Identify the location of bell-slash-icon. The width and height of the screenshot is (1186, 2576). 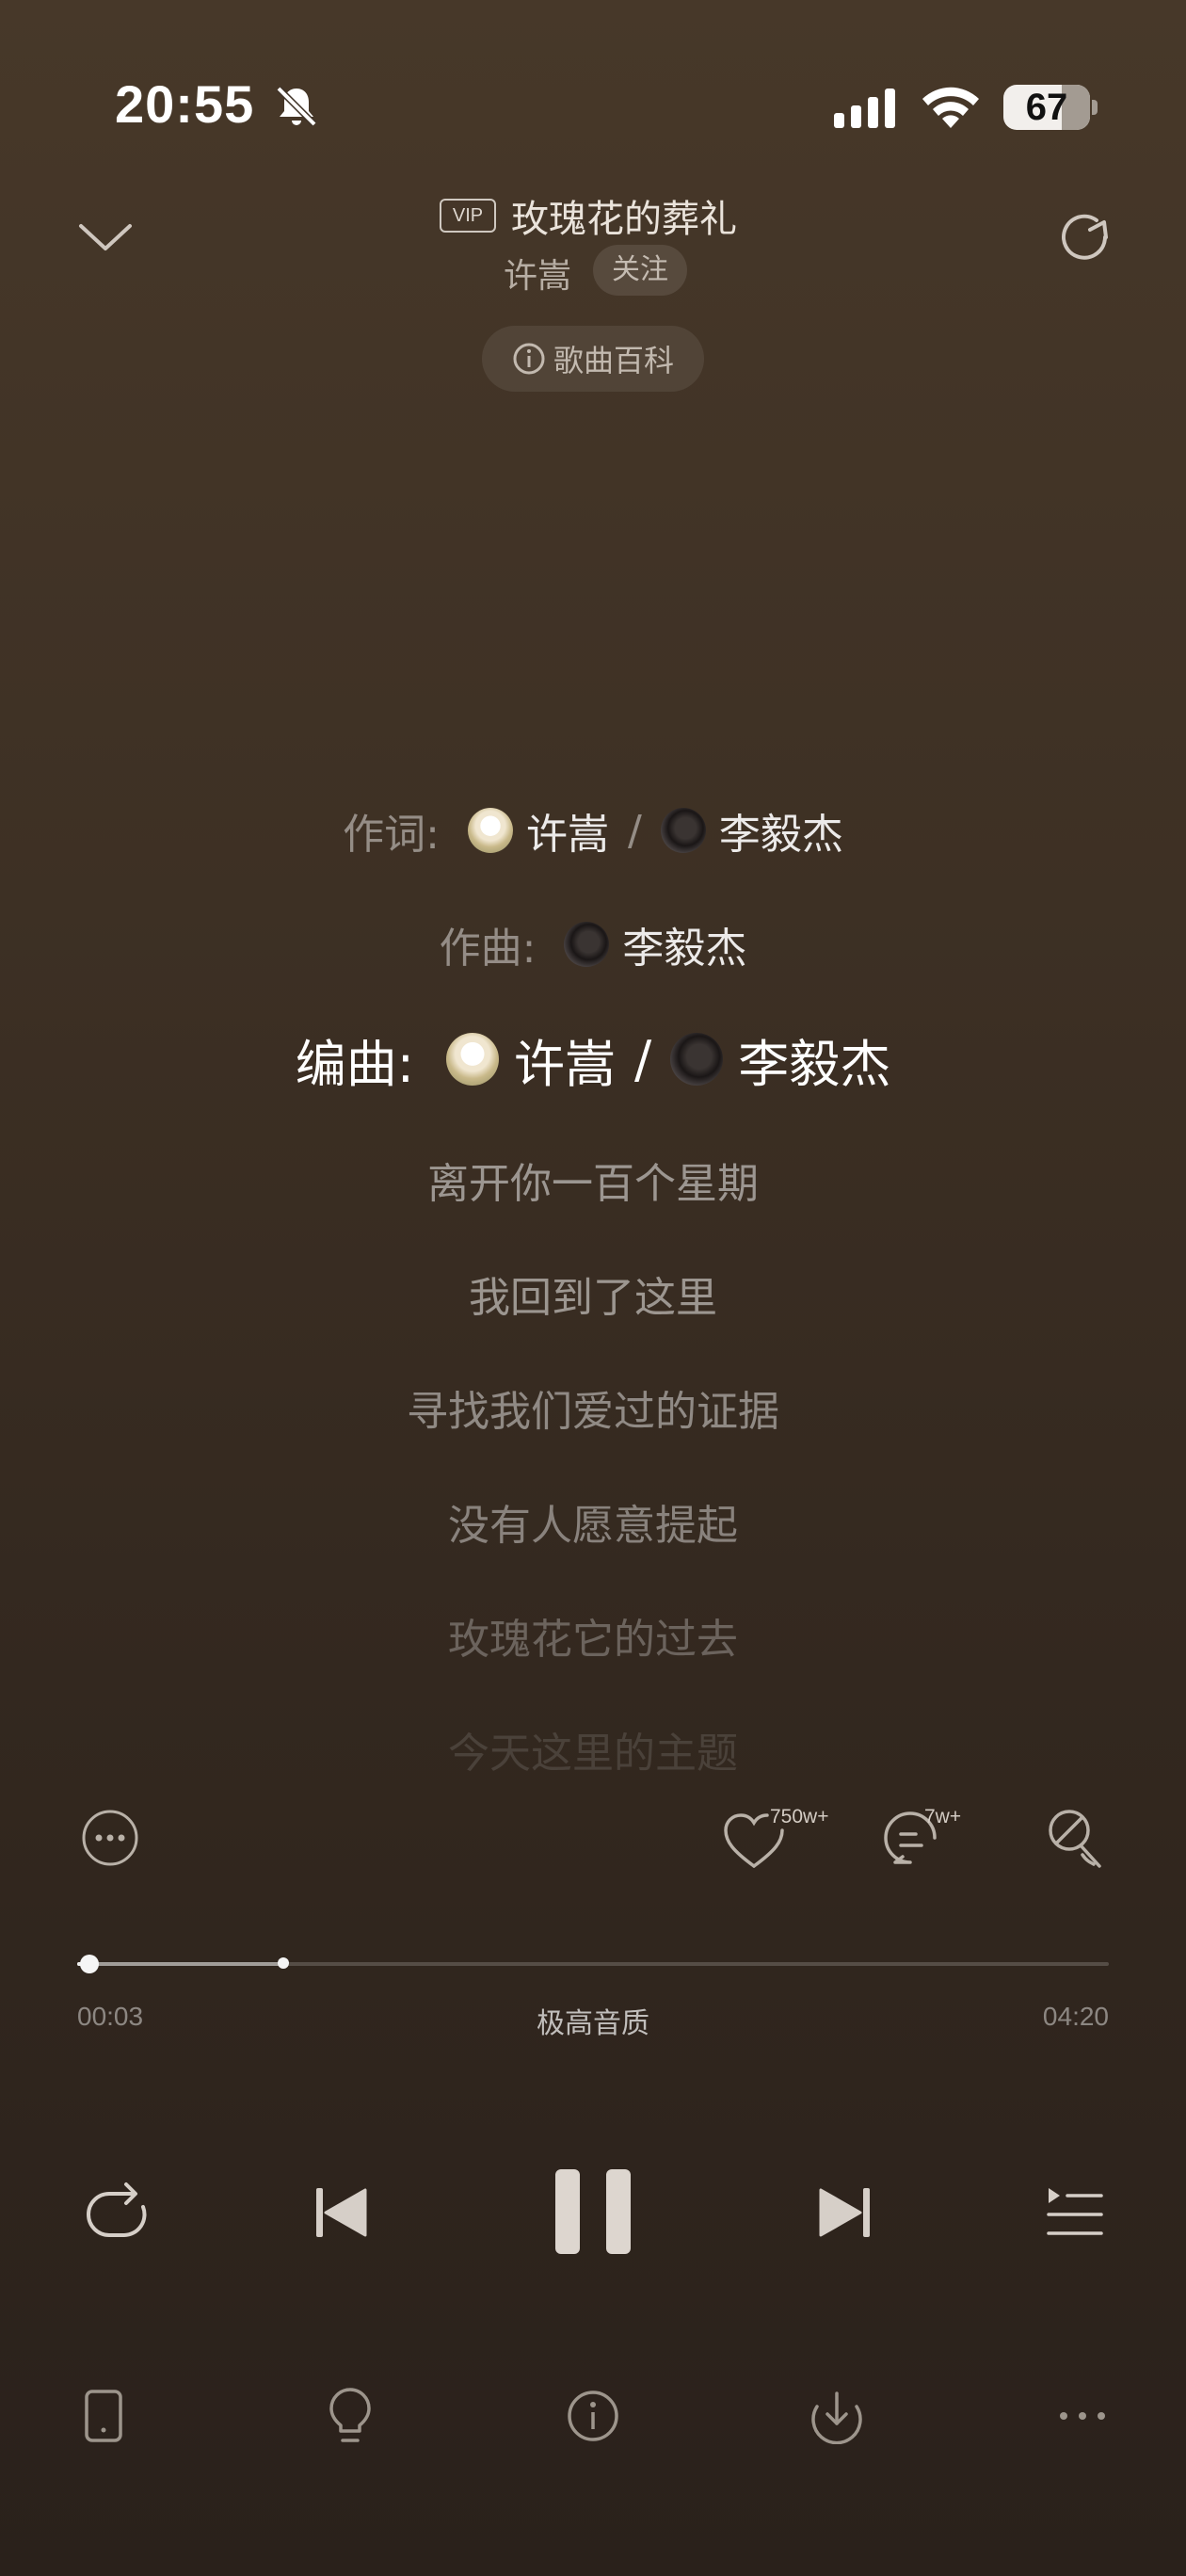
(296, 108).